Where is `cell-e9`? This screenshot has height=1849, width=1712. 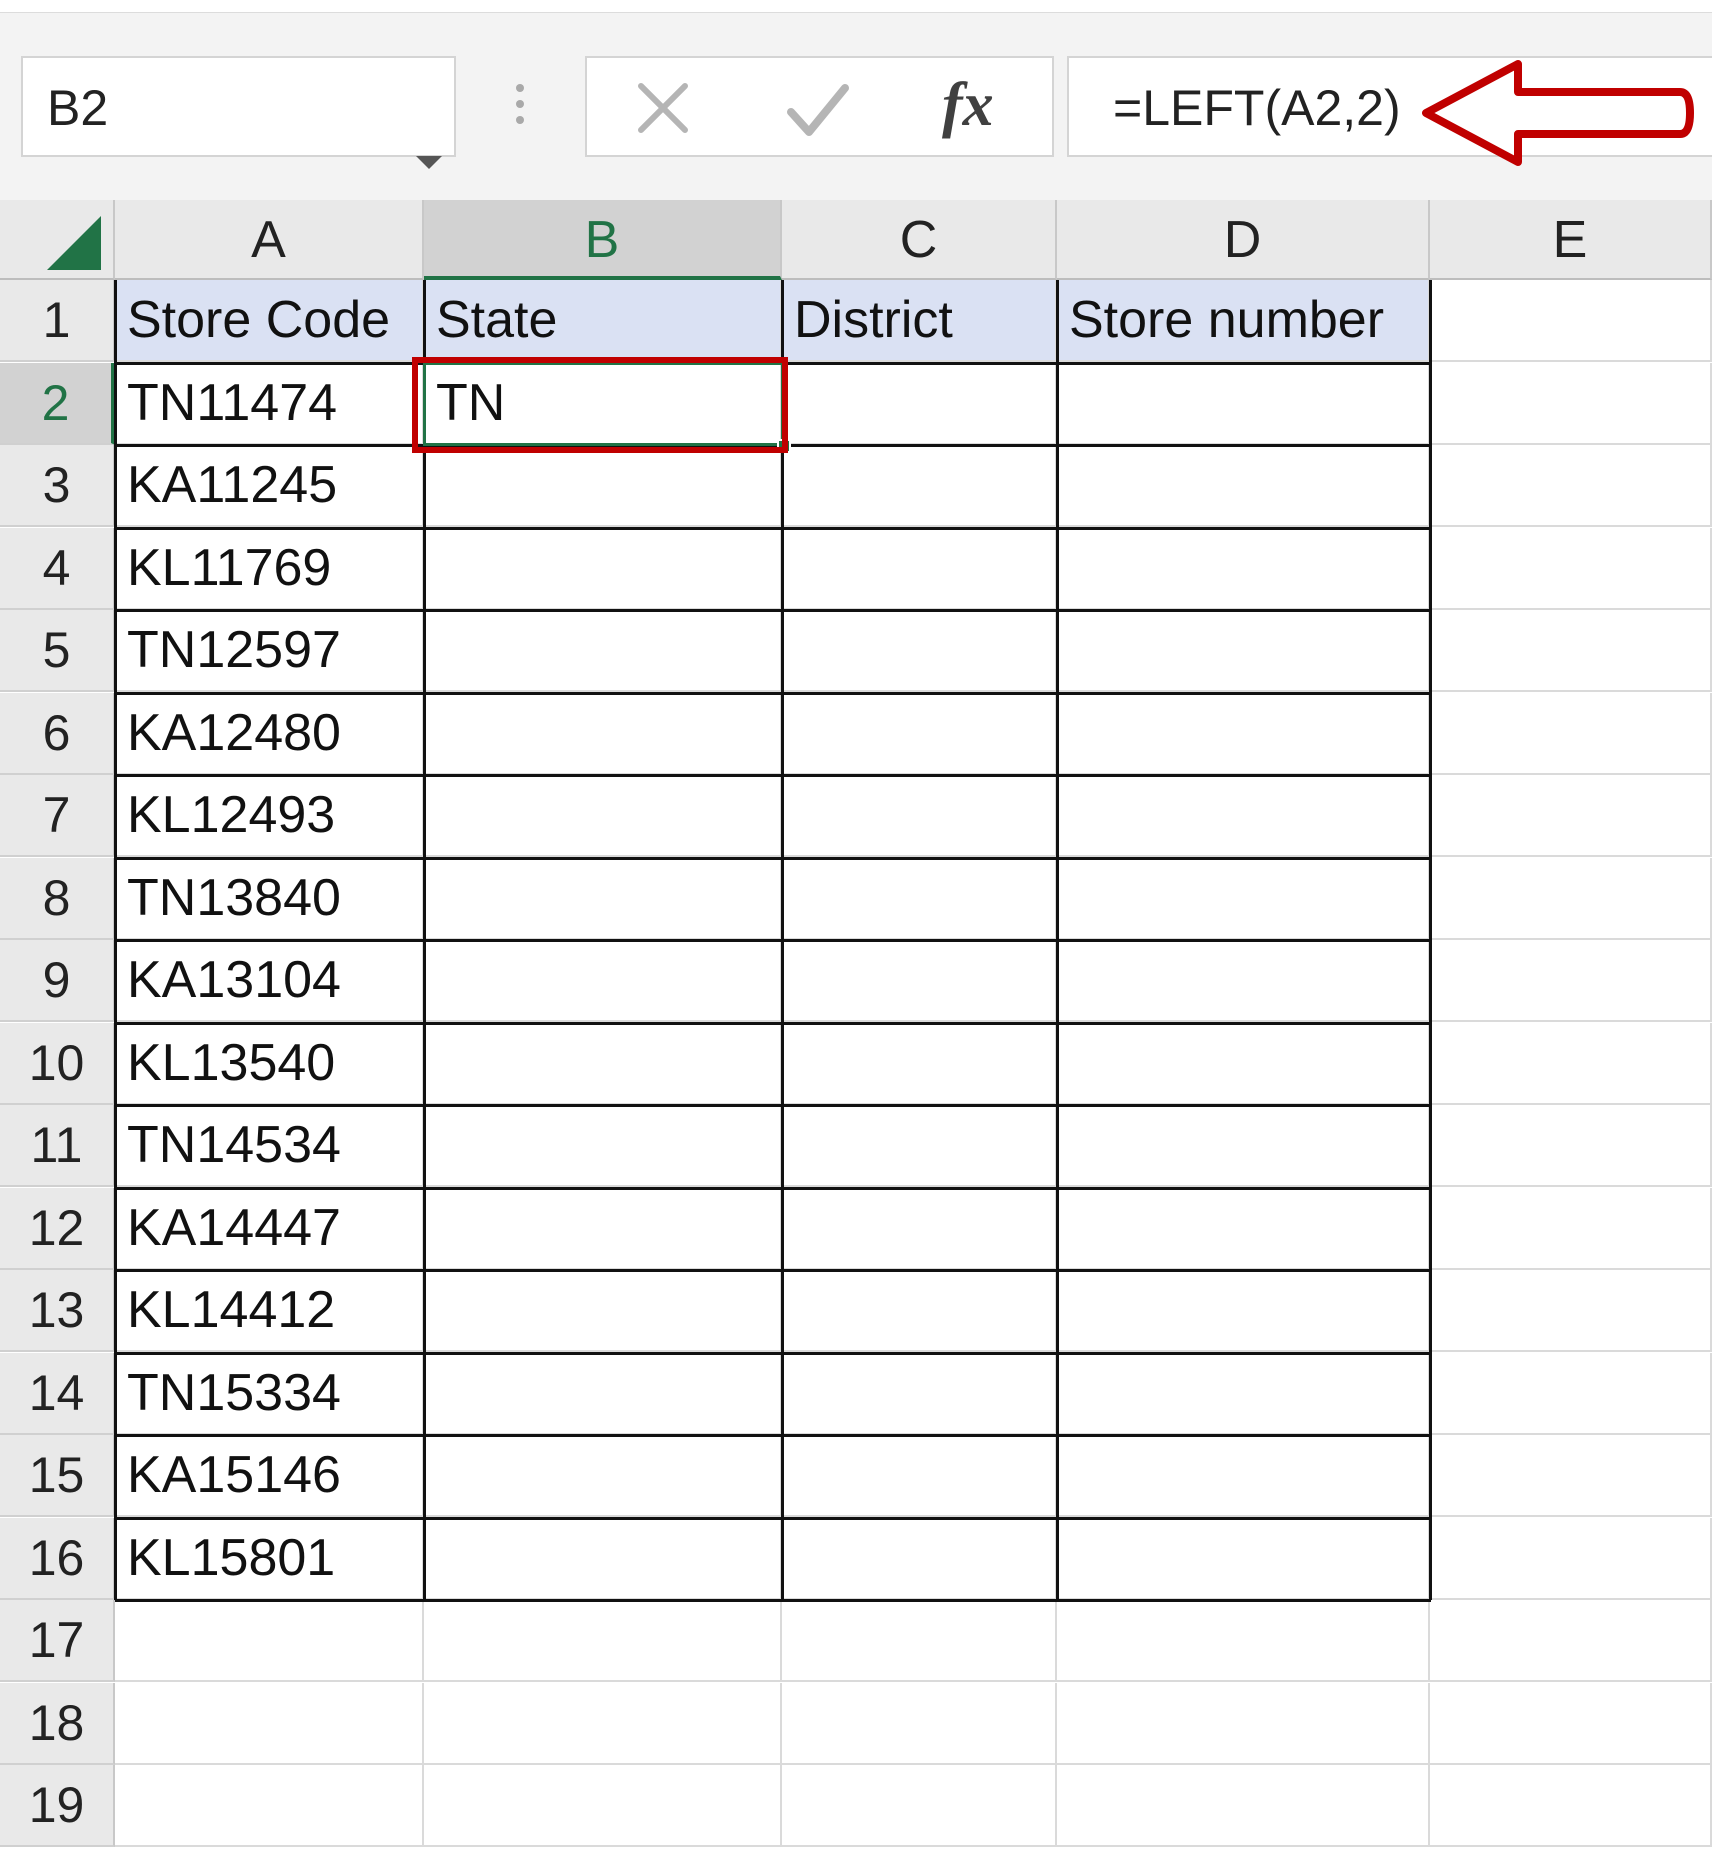 cell-e9 is located at coordinates (1571, 981).